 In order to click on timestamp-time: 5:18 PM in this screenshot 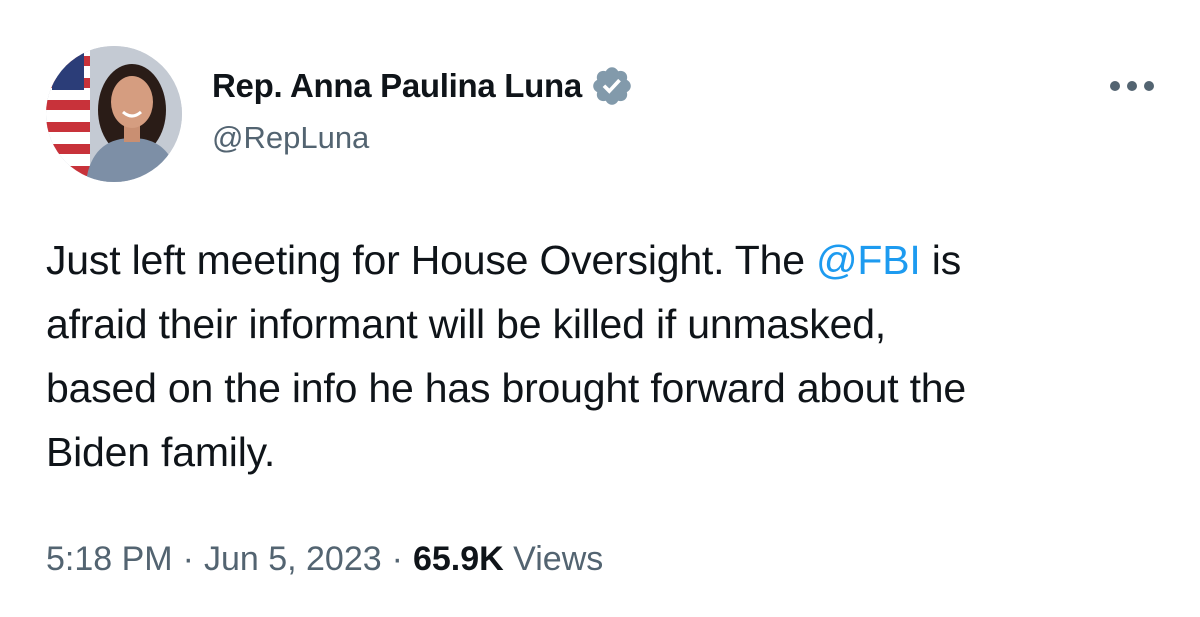, I will do `click(109, 559)`.